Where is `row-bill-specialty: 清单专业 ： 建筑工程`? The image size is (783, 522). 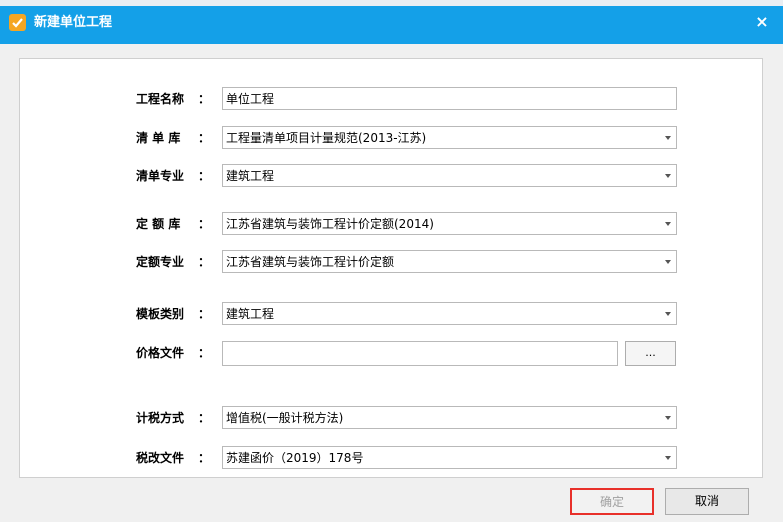
row-bill-specialty: 清单专业 ： 建筑工程 is located at coordinates (391, 176).